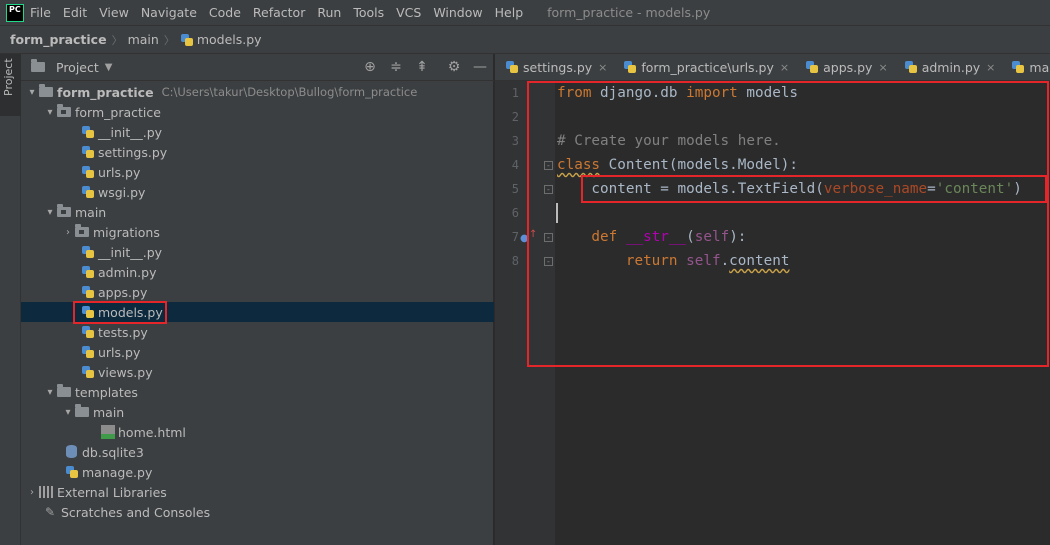 The height and width of the screenshot is (545, 1050). Describe the element at coordinates (127, 272) in the screenshot. I see `tree-item-label: admin.py` at that location.